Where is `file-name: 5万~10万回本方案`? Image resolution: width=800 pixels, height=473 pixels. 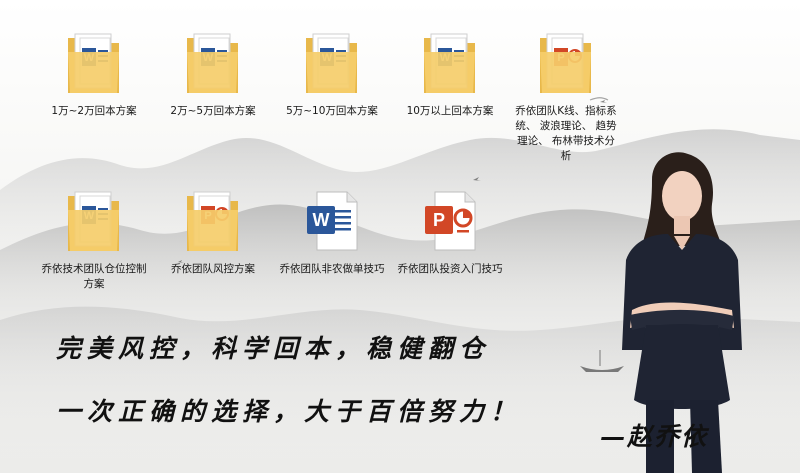 file-name: 5万~10万回本方案 is located at coordinates (332, 111).